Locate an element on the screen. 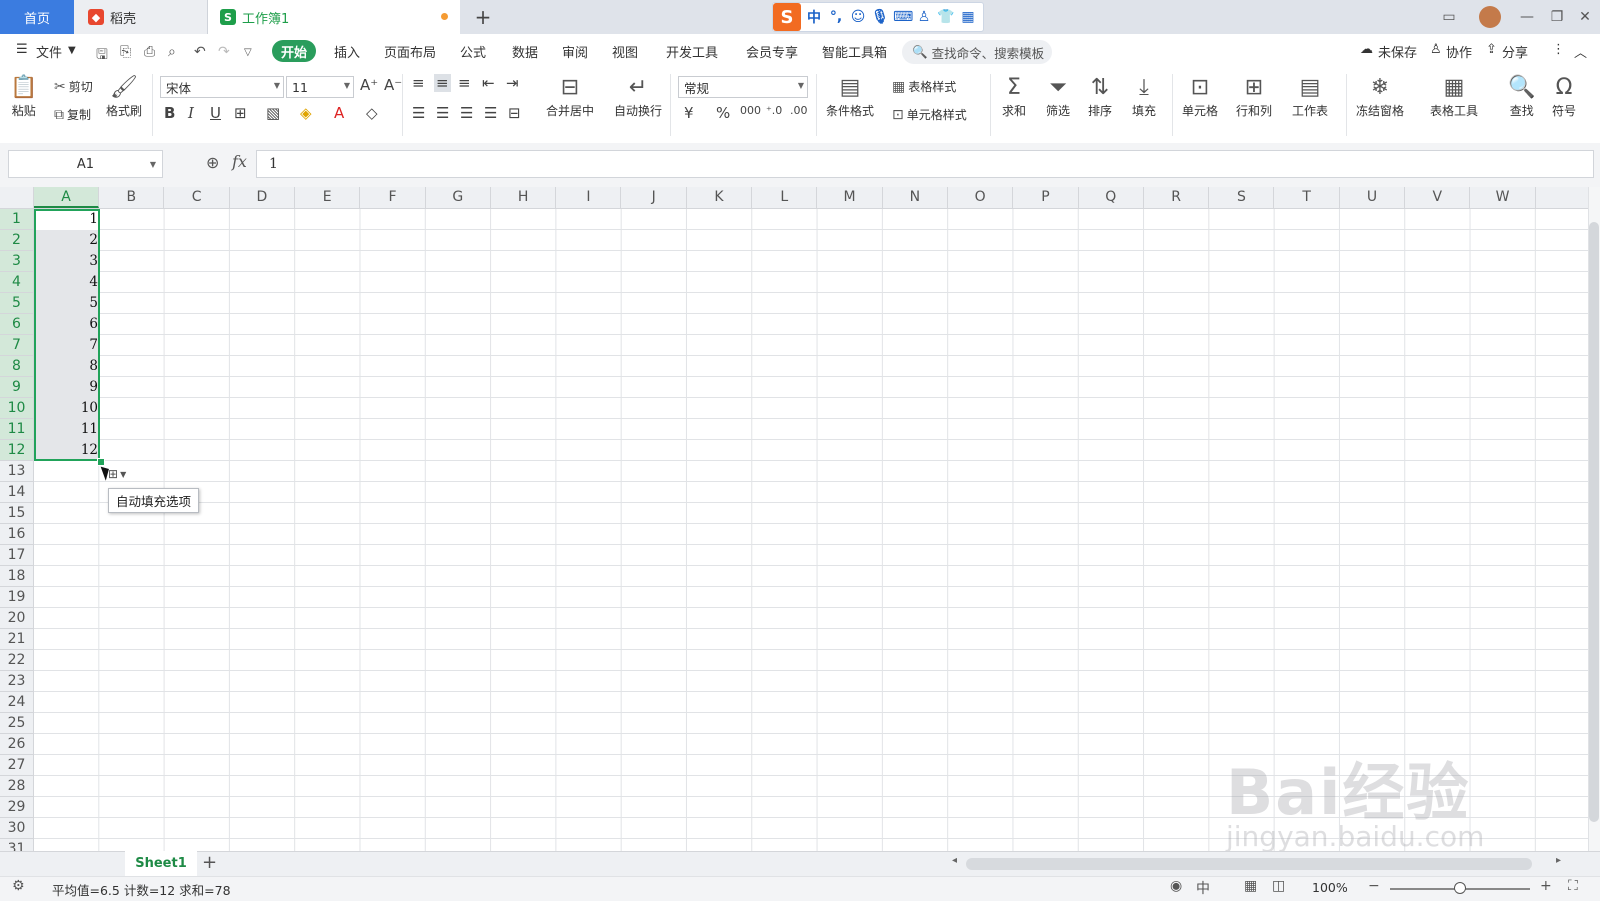  cell-style-button: ⊡ 单元格样式 is located at coordinates (929, 114).